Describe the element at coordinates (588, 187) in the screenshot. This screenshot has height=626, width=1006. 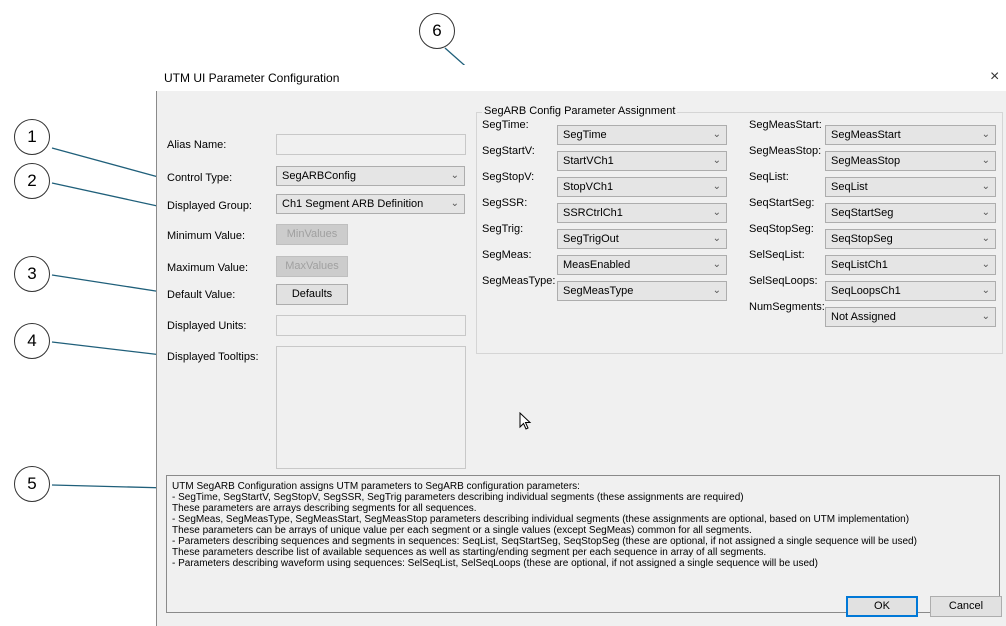
I see `assignment-left-value: StopVCh1` at that location.